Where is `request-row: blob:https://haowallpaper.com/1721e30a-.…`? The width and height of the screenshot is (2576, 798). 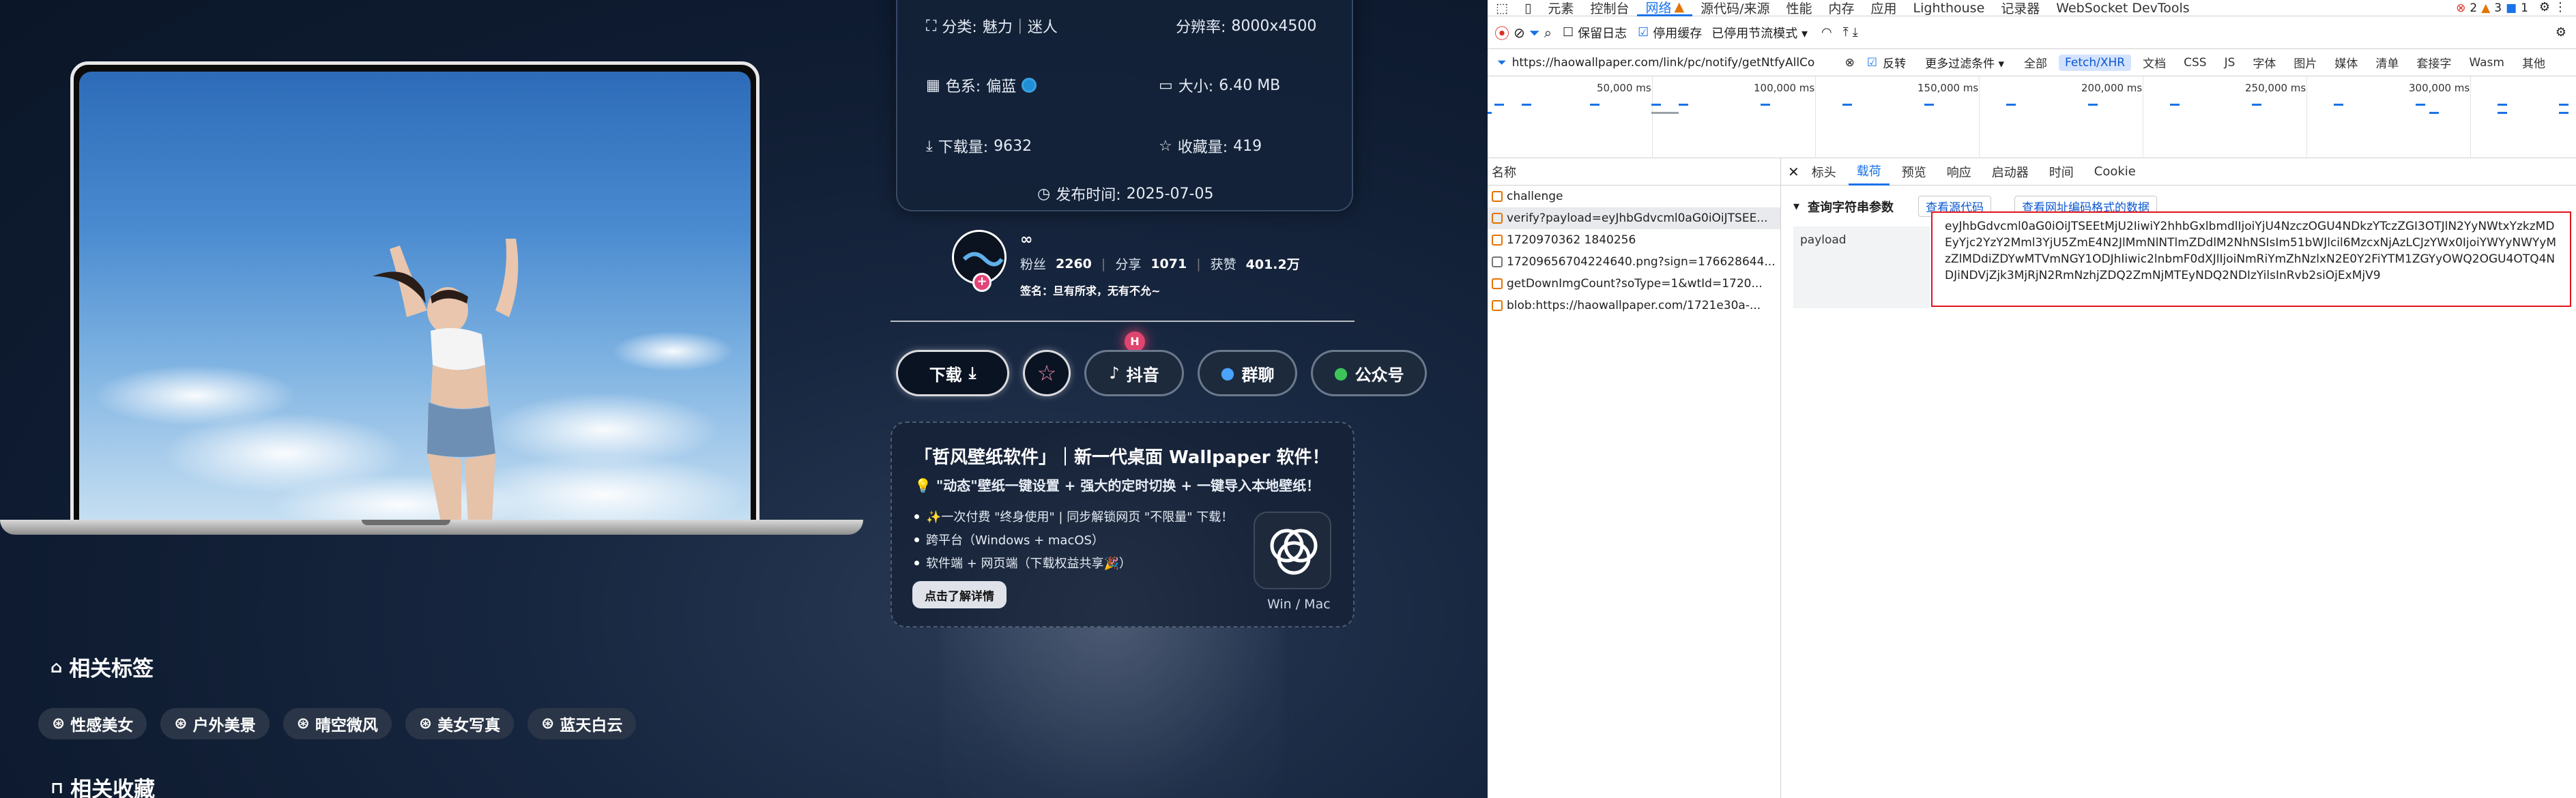
request-row: blob:https://haowallpaper.com/1721e30a-.… is located at coordinates (1634, 305).